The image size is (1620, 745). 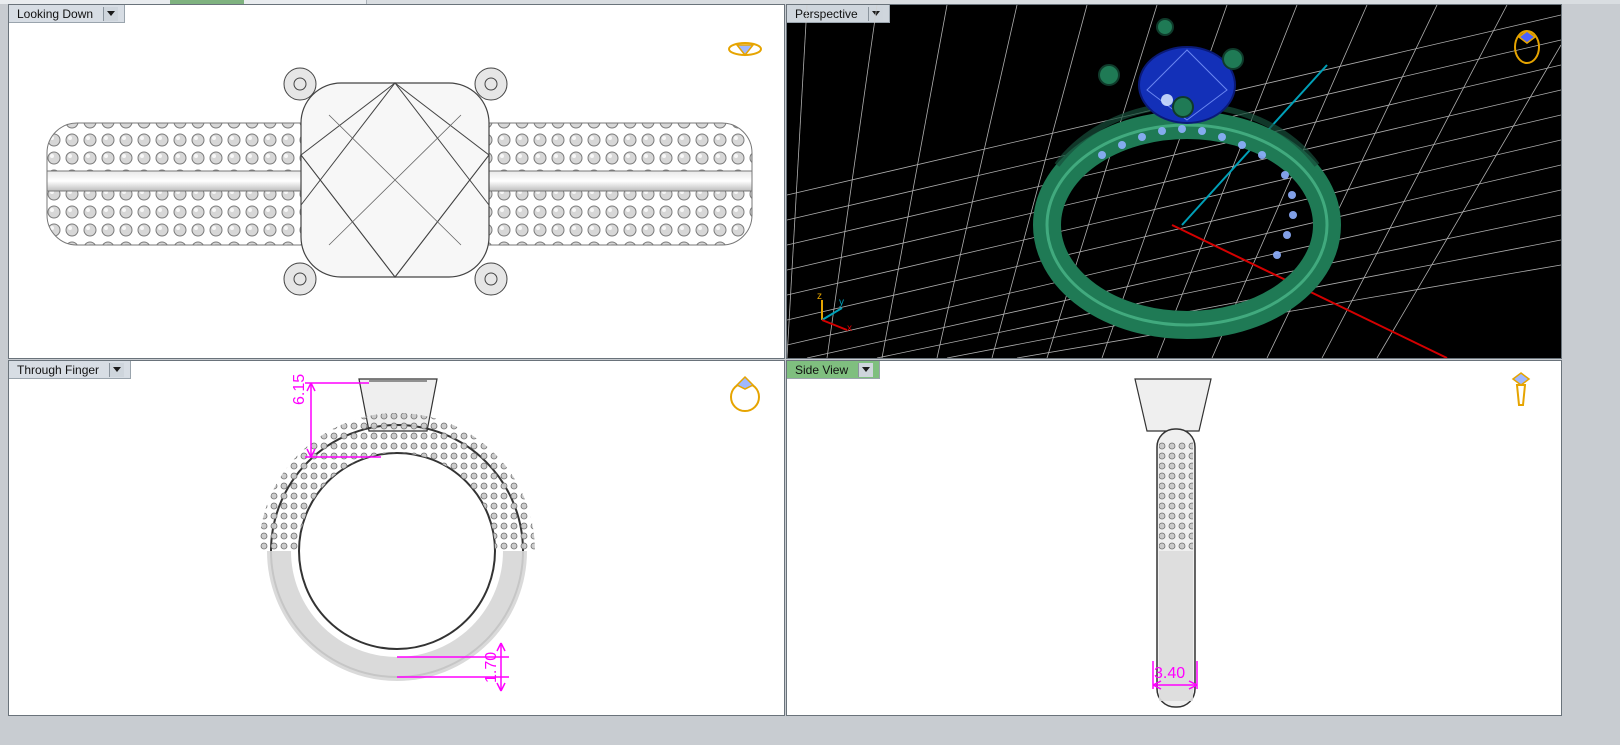 What do you see at coordinates (399, 181) in the screenshot?
I see `ring-top-render` at bounding box center [399, 181].